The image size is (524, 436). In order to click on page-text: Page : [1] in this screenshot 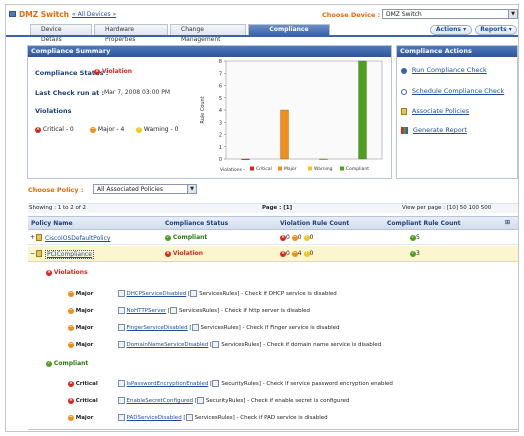, I will do `click(277, 208)`.